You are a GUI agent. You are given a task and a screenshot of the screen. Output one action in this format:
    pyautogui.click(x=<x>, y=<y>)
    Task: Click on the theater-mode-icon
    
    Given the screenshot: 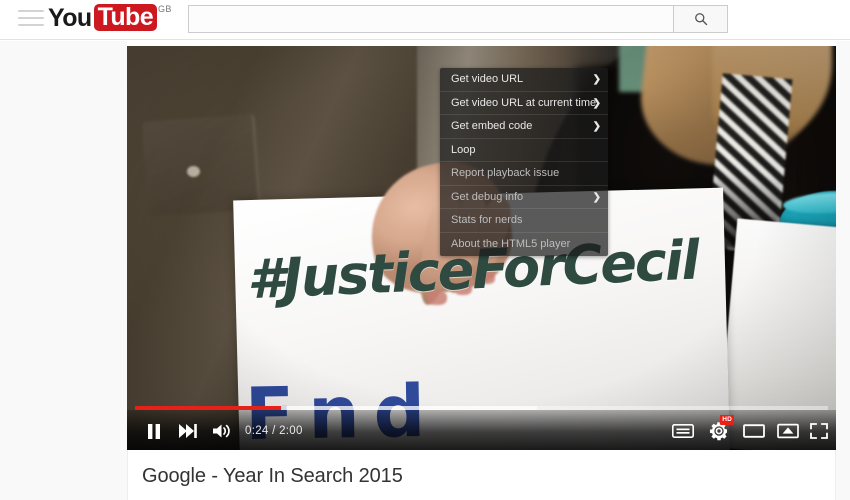 What is the action you would take?
    pyautogui.click(x=754, y=431)
    